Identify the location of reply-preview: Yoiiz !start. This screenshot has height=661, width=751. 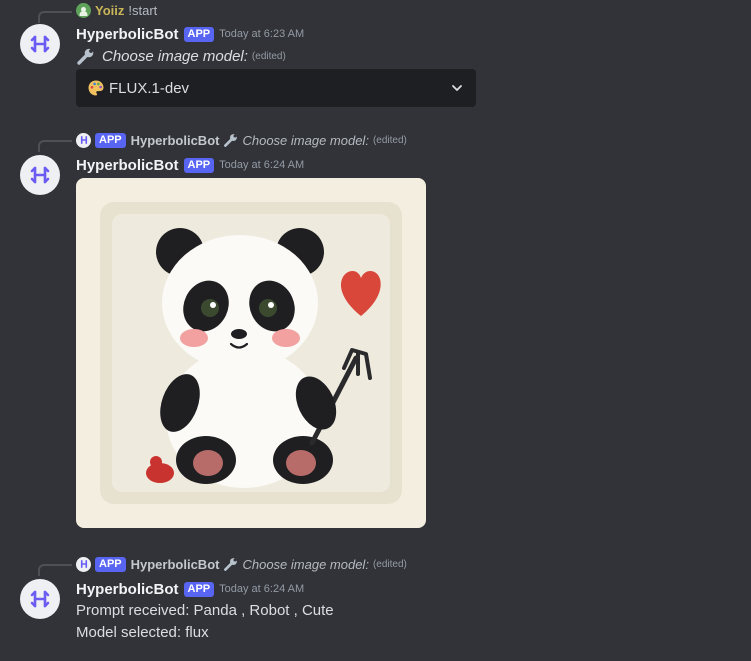
(116, 10).